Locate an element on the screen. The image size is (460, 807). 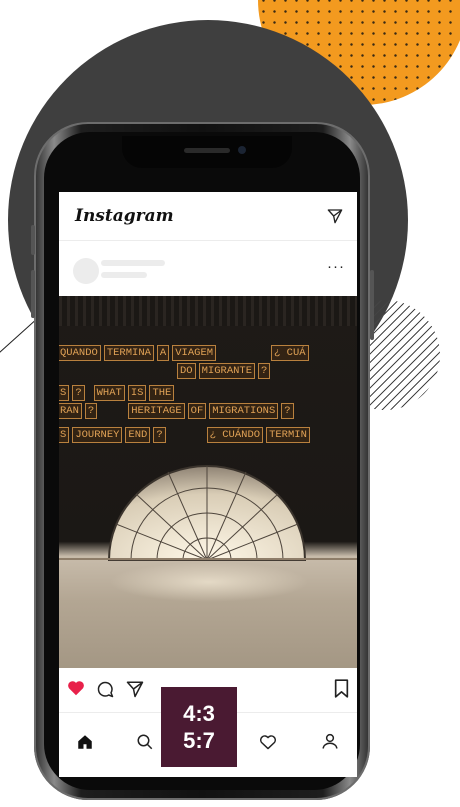
word-tile: TERMINA is located at coordinates (128, 353).